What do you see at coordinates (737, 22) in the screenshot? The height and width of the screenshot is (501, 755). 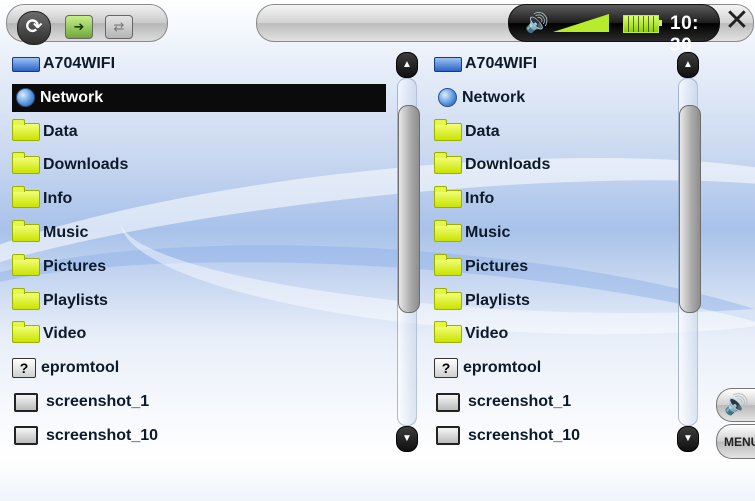 I see `close-icon: ✕` at bounding box center [737, 22].